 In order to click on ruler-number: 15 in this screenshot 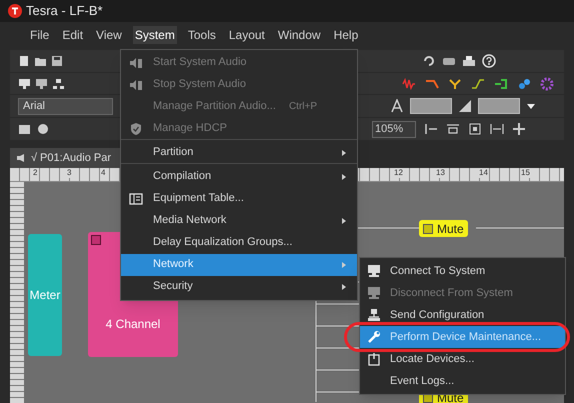, I will do `click(525, 173)`.